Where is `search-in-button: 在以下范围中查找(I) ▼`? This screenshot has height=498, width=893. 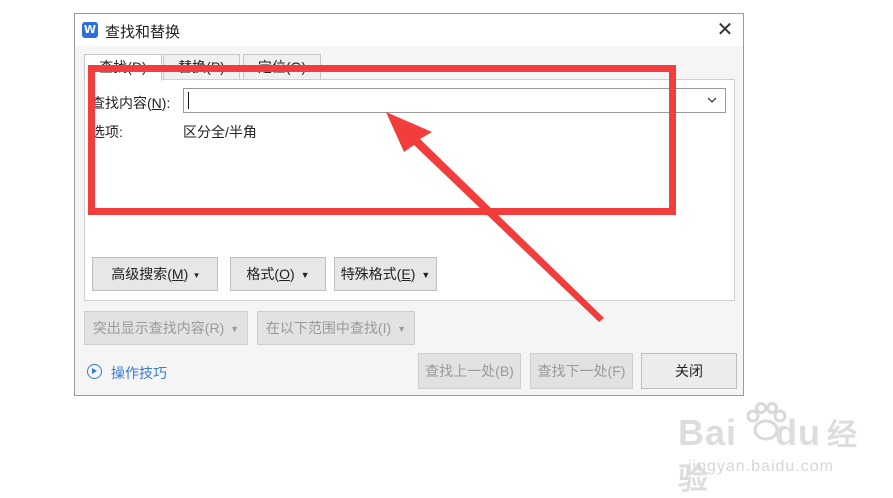 search-in-button: 在以下范围中查找(I) ▼ is located at coordinates (336, 328).